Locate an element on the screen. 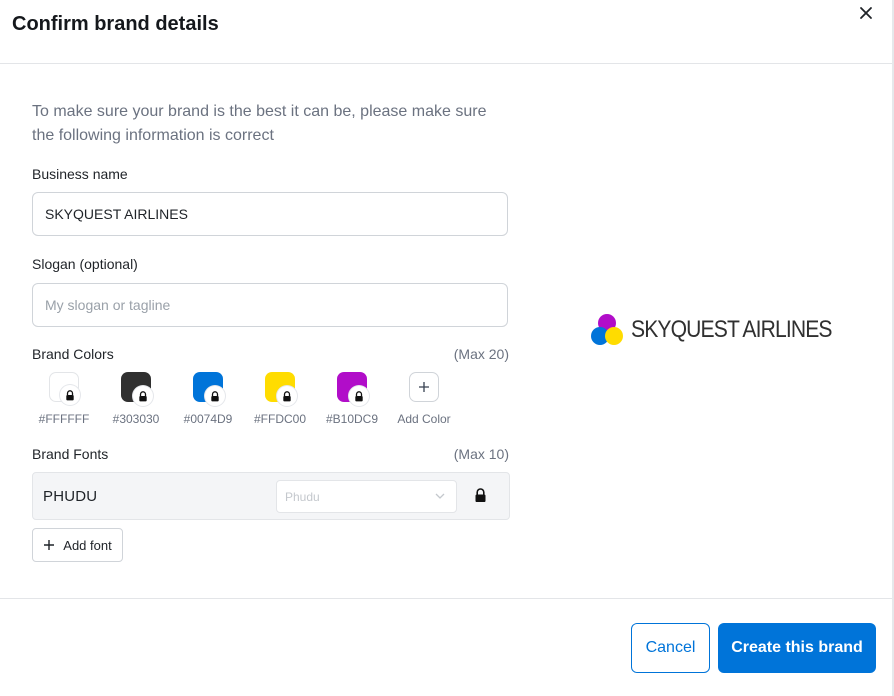  close-button is located at coordinates (866, 13).